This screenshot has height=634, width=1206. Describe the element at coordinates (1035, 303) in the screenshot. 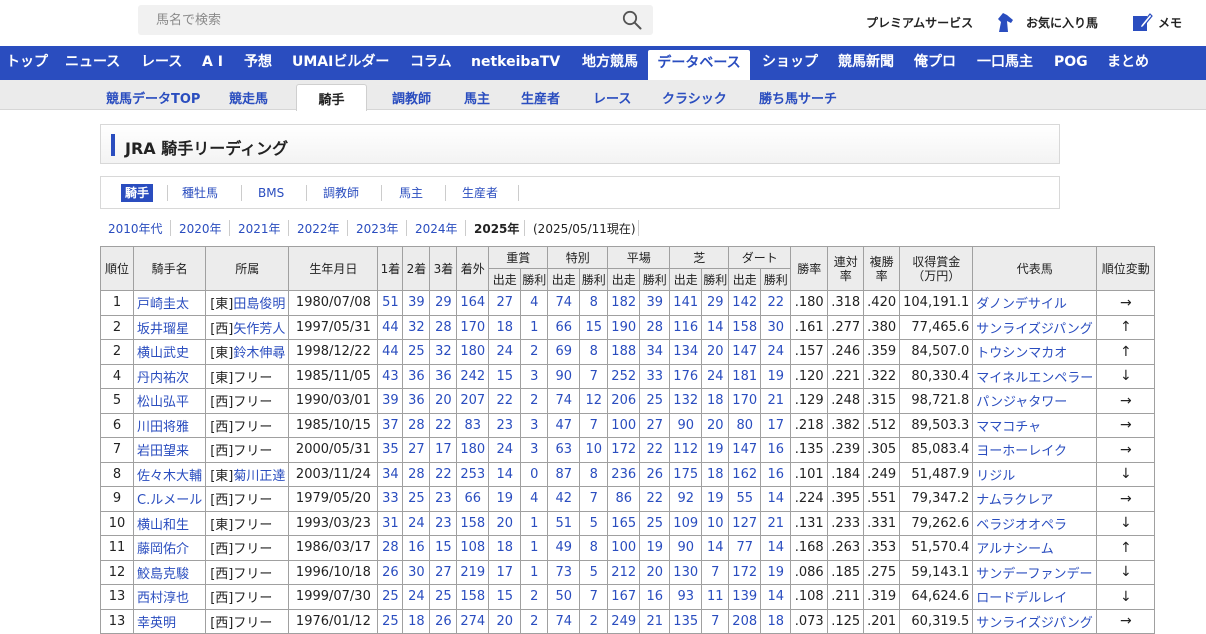

I see `rep-horse-link: ダノンデサイル` at that location.